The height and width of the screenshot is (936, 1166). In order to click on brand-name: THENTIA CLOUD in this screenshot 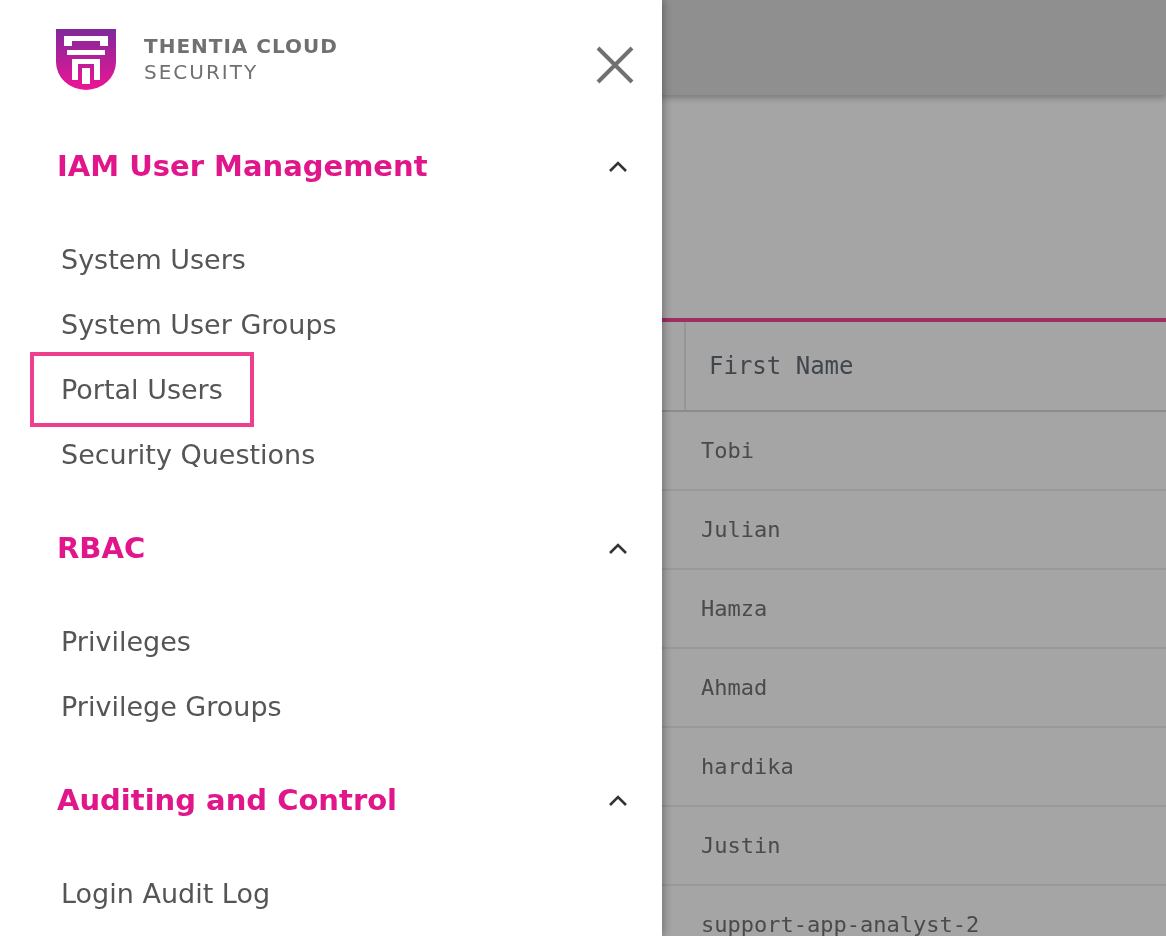, I will do `click(241, 46)`.